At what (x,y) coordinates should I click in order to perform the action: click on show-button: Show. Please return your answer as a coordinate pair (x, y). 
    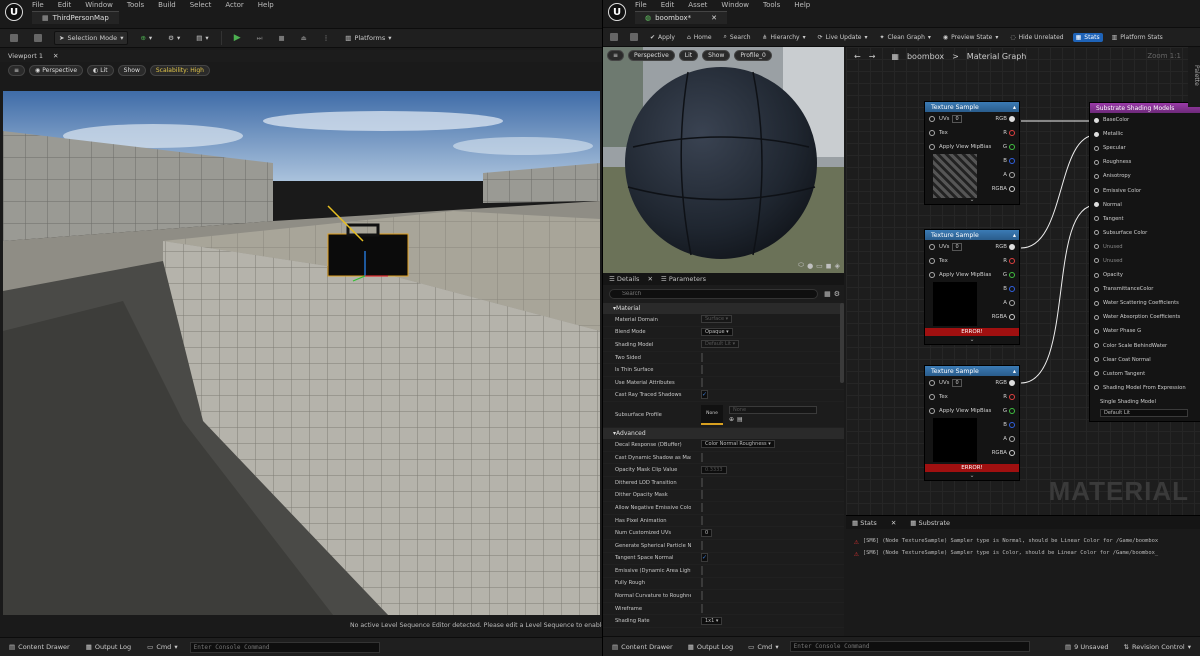
    Looking at the image, I should click on (131, 70).